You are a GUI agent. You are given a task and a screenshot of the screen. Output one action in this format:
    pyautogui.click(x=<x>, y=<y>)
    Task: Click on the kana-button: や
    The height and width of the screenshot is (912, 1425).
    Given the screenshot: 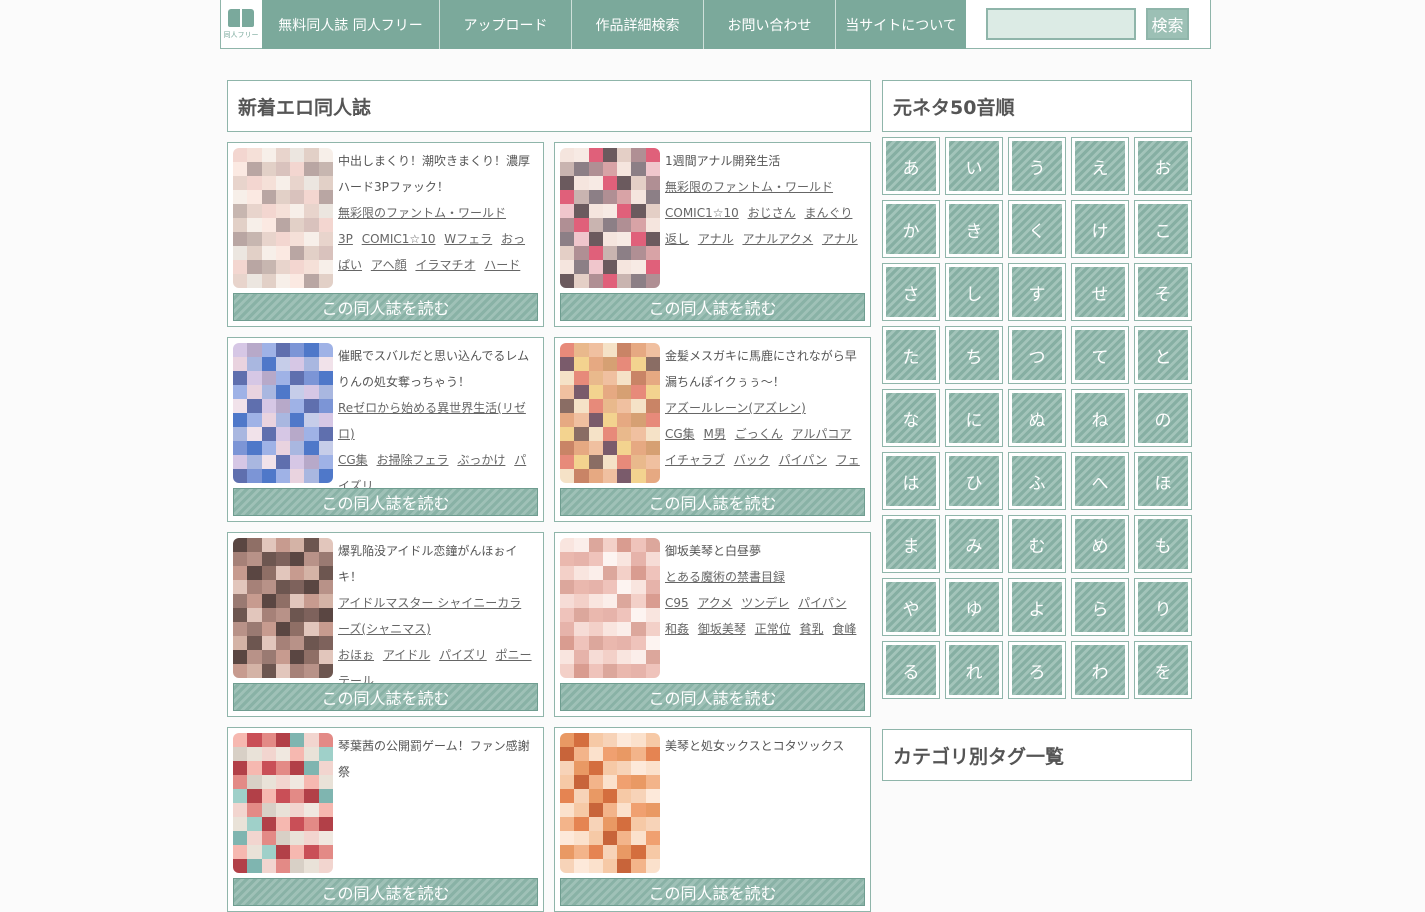 What is the action you would take?
    pyautogui.click(x=911, y=607)
    